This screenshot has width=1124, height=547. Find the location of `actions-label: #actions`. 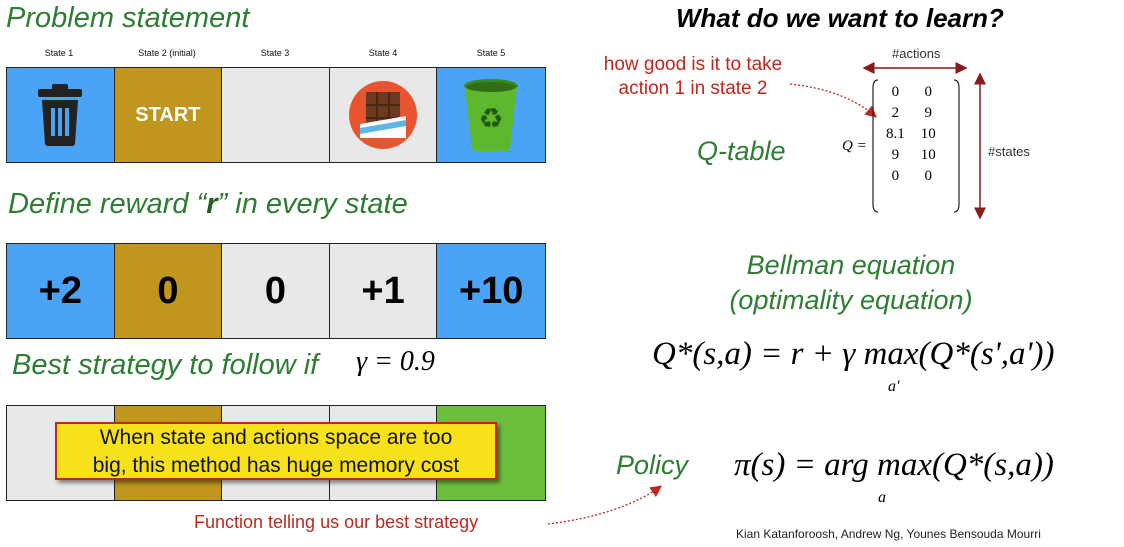

actions-label: #actions is located at coordinates (916, 53).